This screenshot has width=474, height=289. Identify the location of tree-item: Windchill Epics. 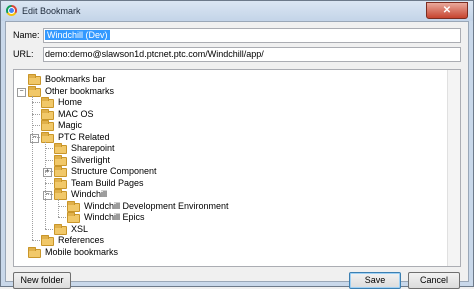
(229, 217).